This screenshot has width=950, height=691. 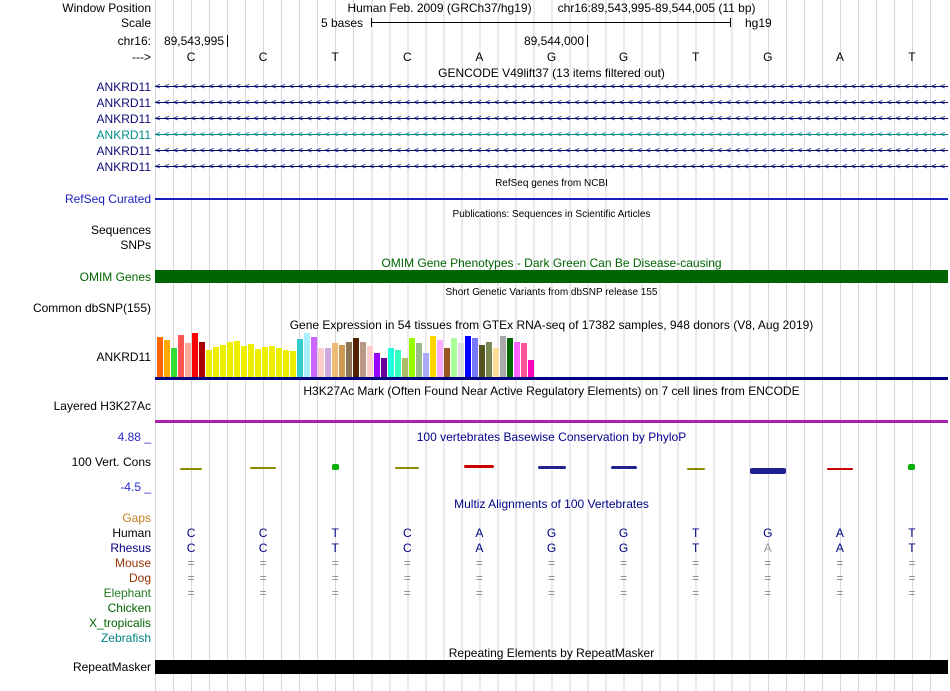 What do you see at coordinates (75, 518) in the screenshot?
I see `multiz-species-label: Gaps` at bounding box center [75, 518].